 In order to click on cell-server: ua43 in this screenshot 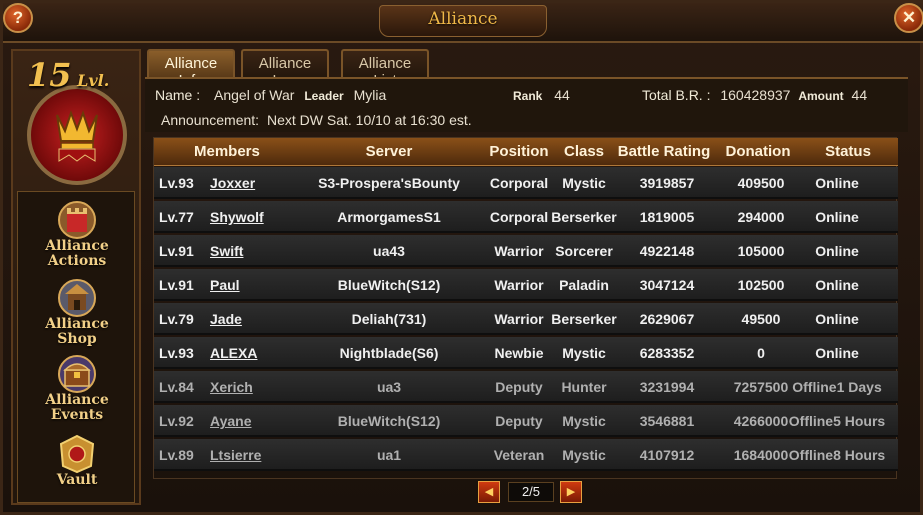, I will do `click(389, 251)`.